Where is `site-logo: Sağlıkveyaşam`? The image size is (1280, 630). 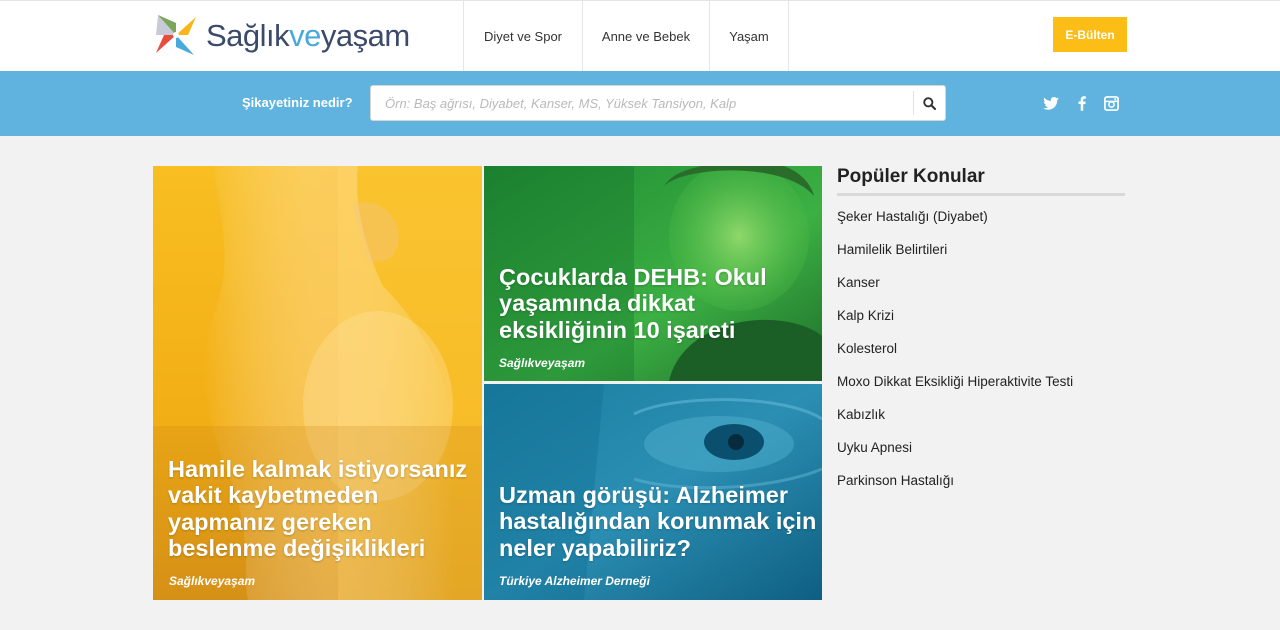
site-logo: Sağlıkveyaşam is located at coordinates (281, 35).